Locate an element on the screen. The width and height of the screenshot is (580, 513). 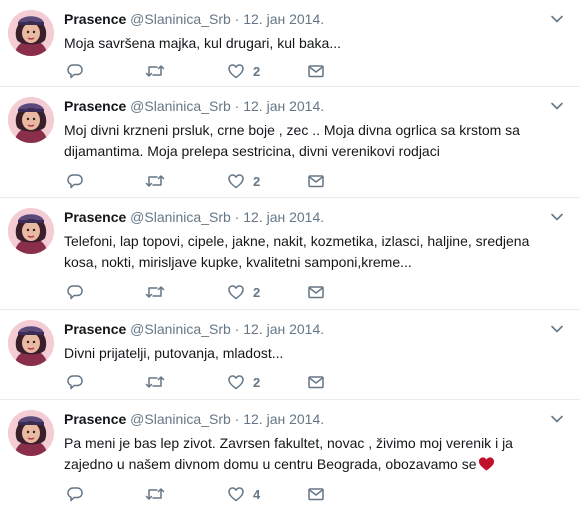
like-button: 4 is located at coordinates (243, 494).